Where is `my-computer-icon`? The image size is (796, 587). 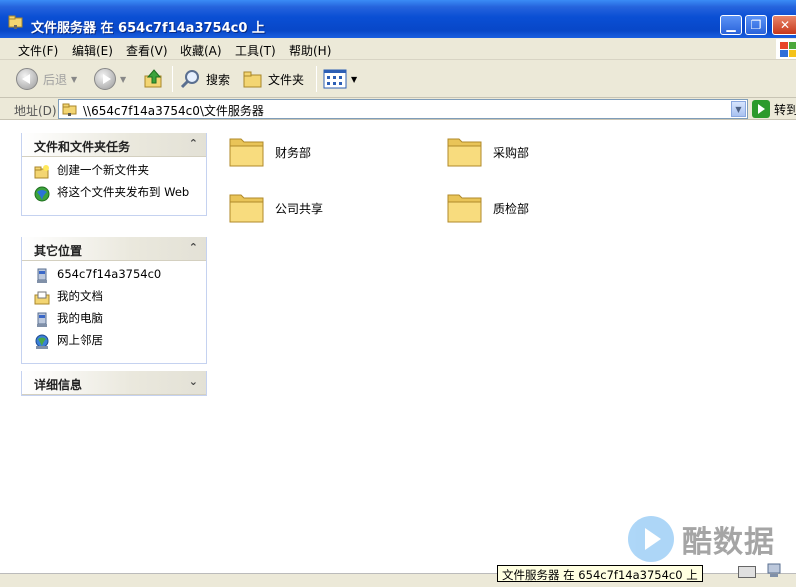
my-computer-icon is located at coordinates (42, 319).